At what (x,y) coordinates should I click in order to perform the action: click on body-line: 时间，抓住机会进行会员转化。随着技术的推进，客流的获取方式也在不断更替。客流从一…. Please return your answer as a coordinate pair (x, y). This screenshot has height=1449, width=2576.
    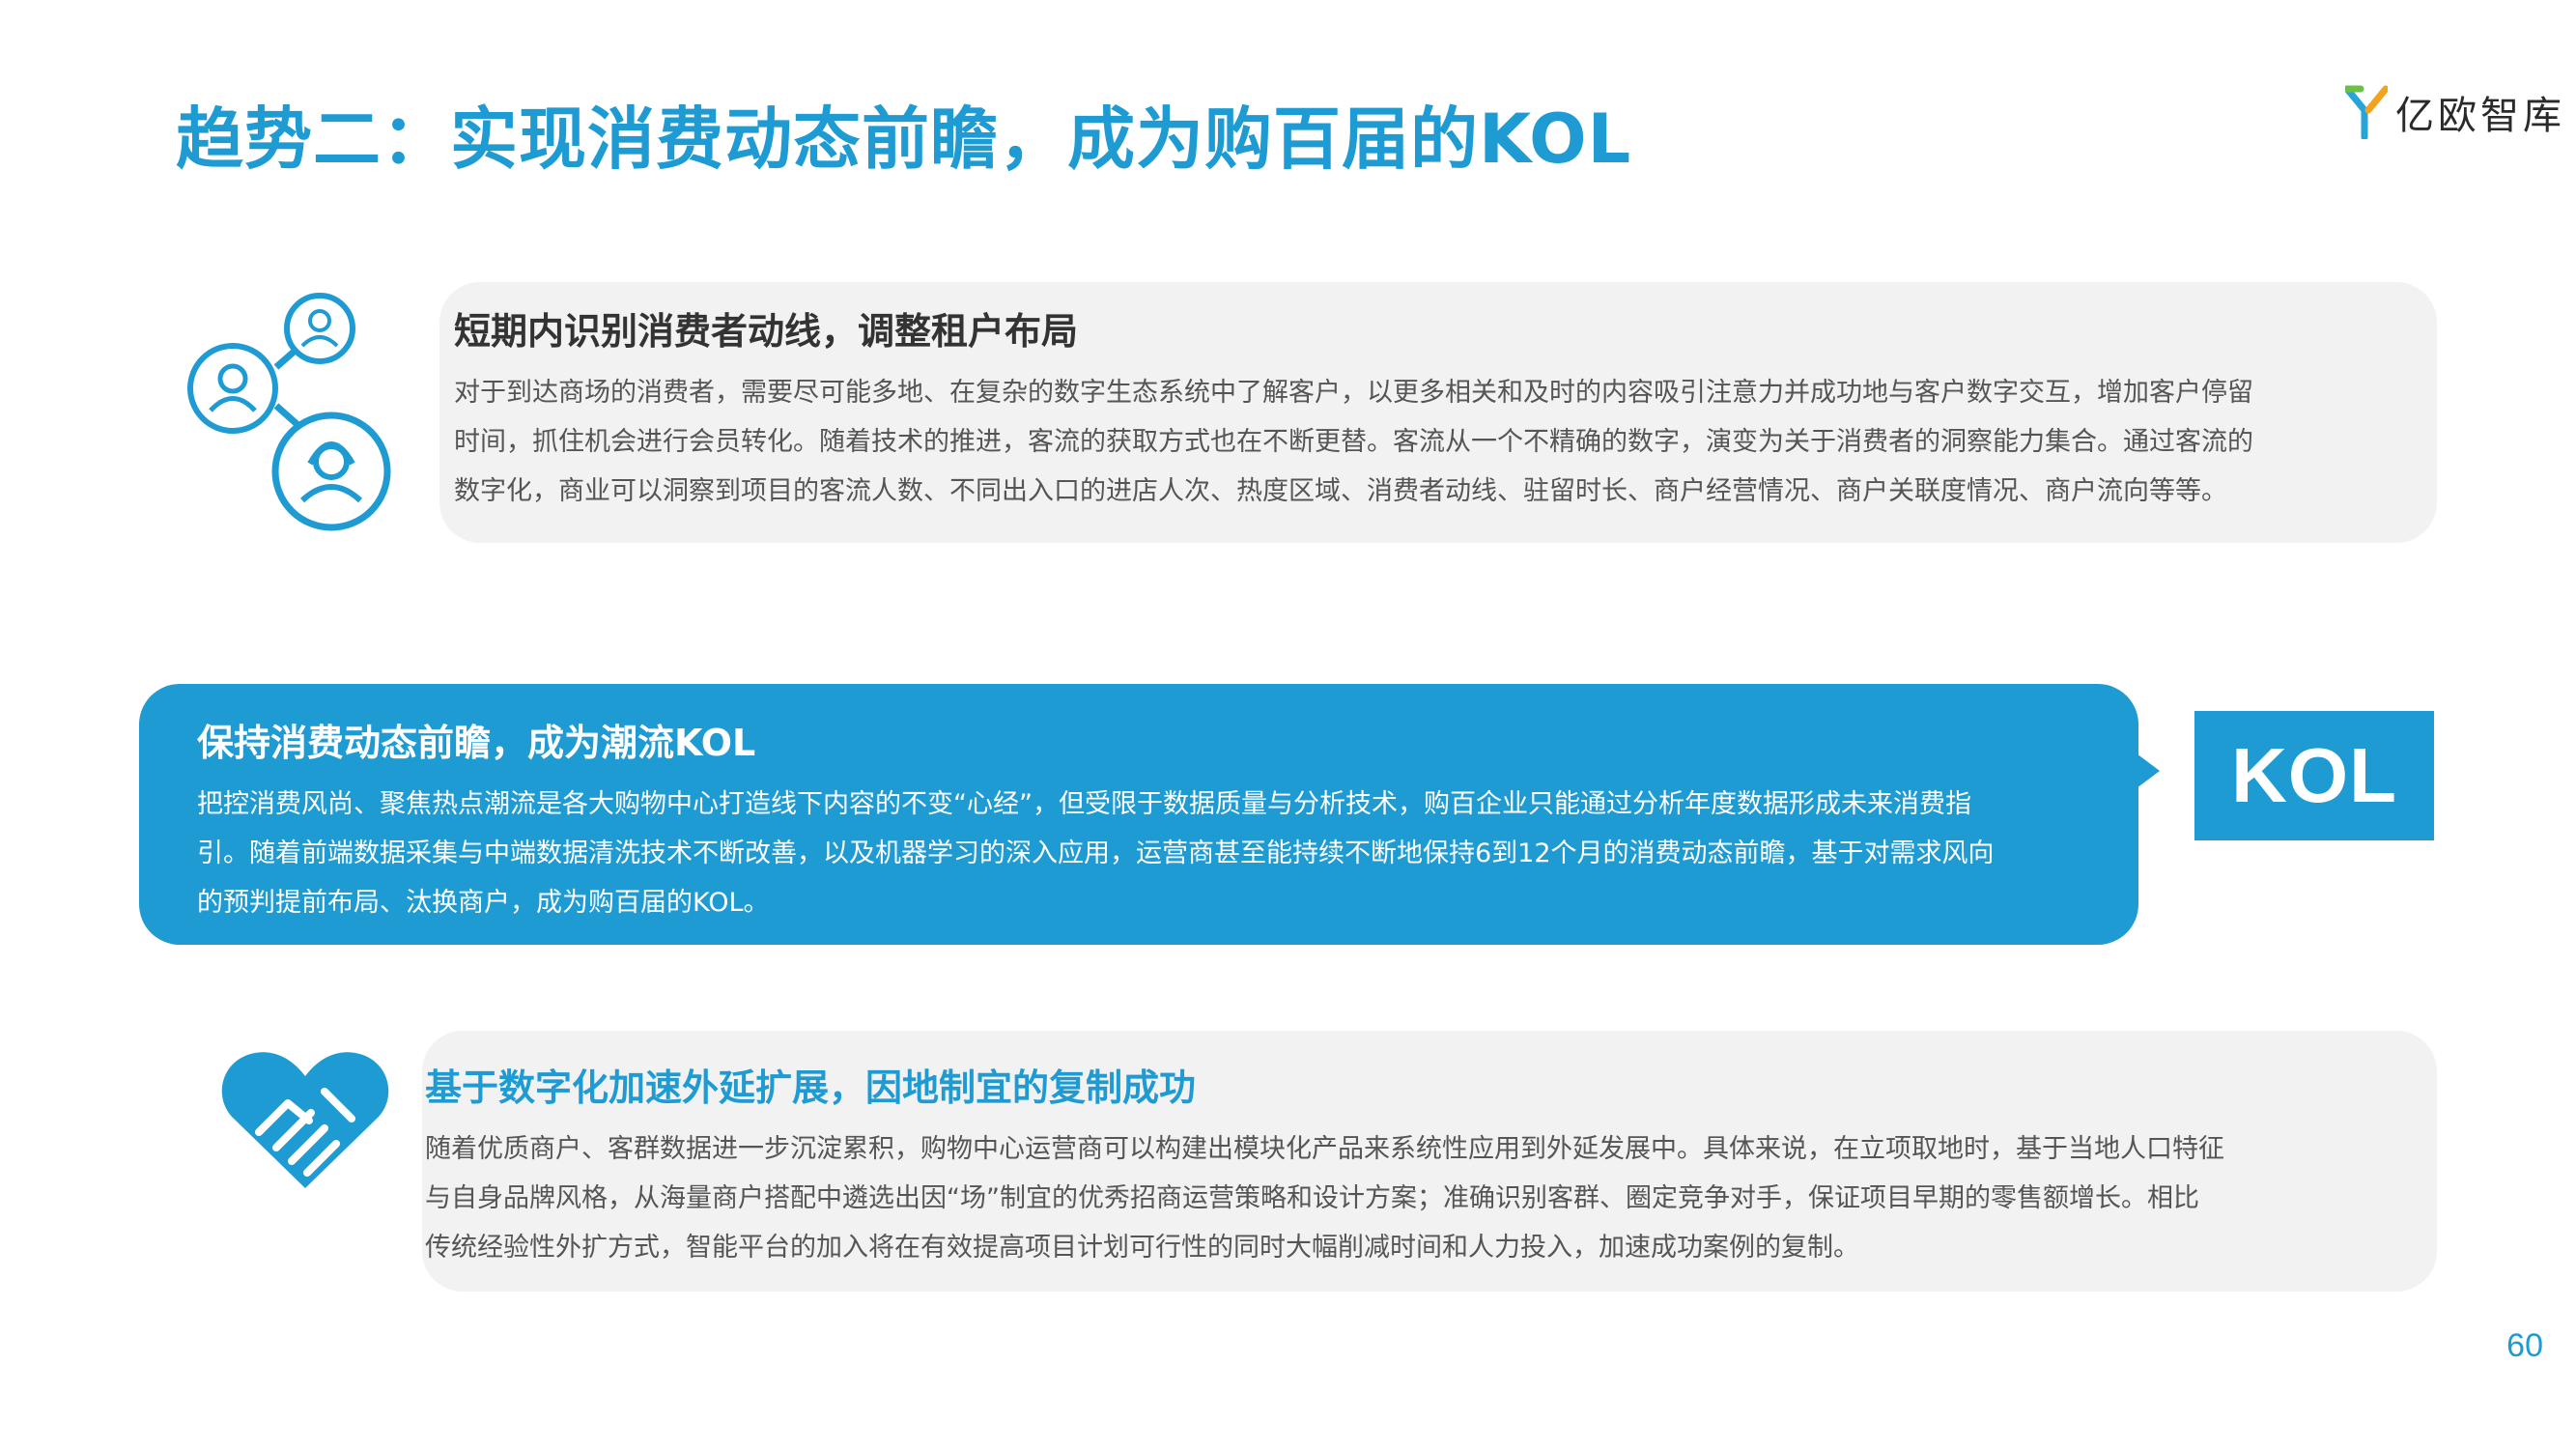
    Looking at the image, I should click on (1353, 442).